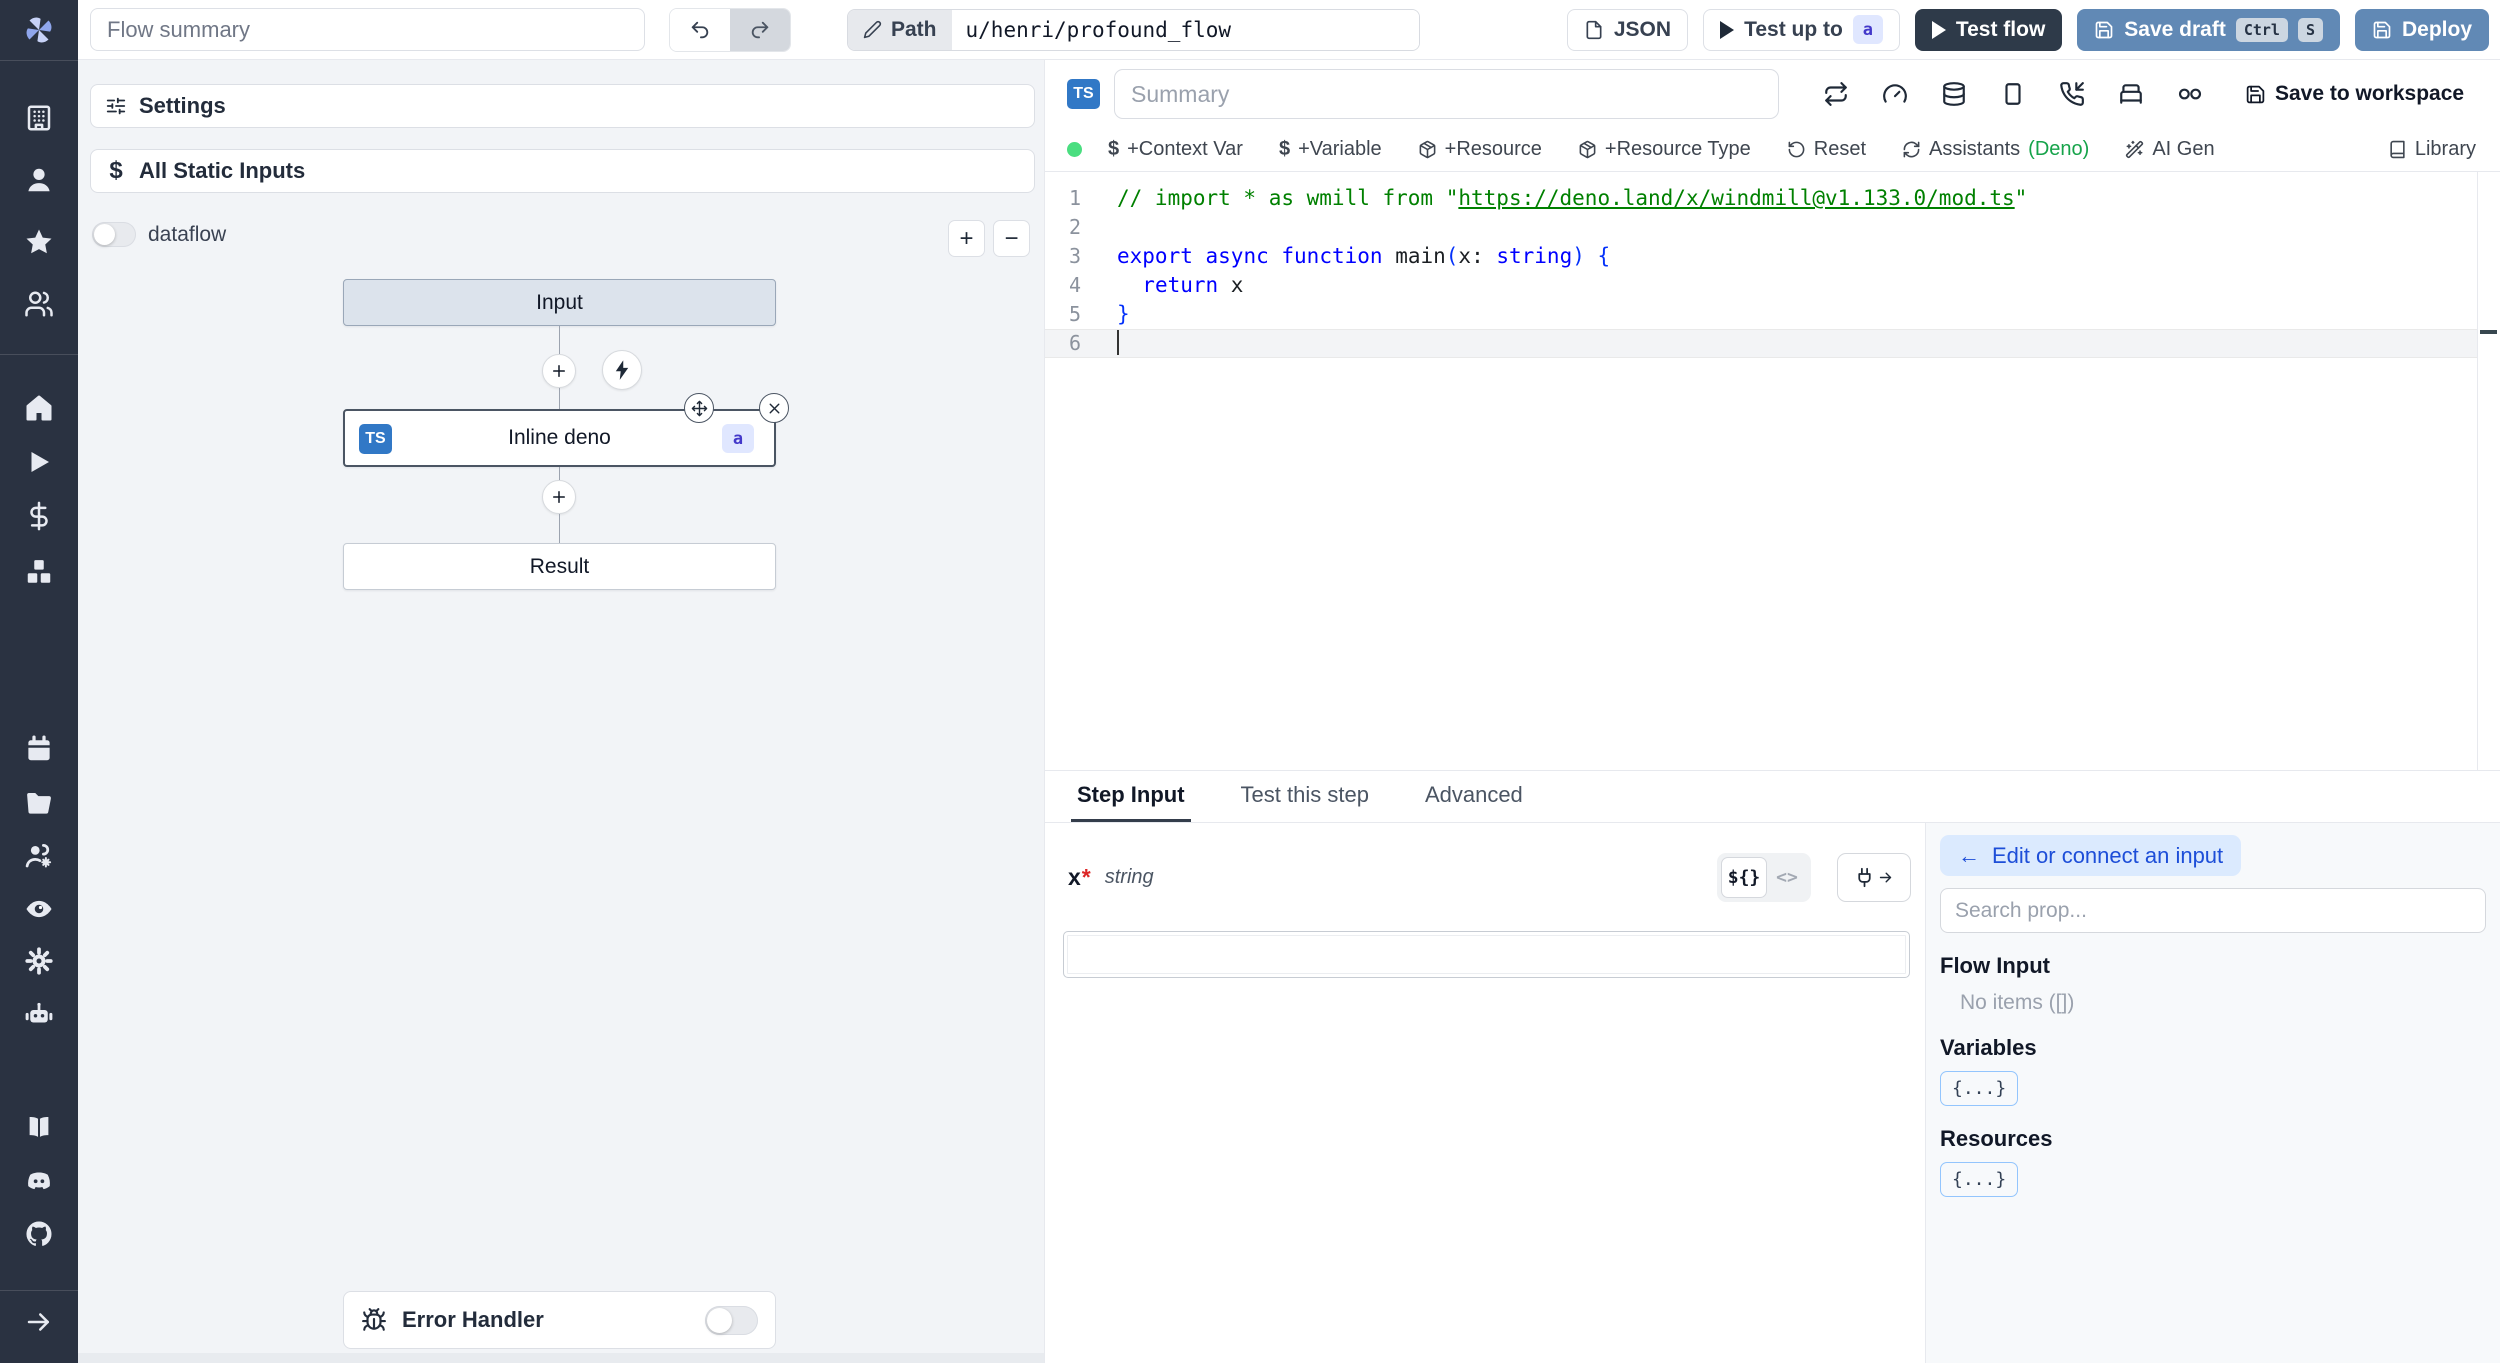 The image size is (2500, 1363). I want to click on search-prop-input, so click(2213, 910).